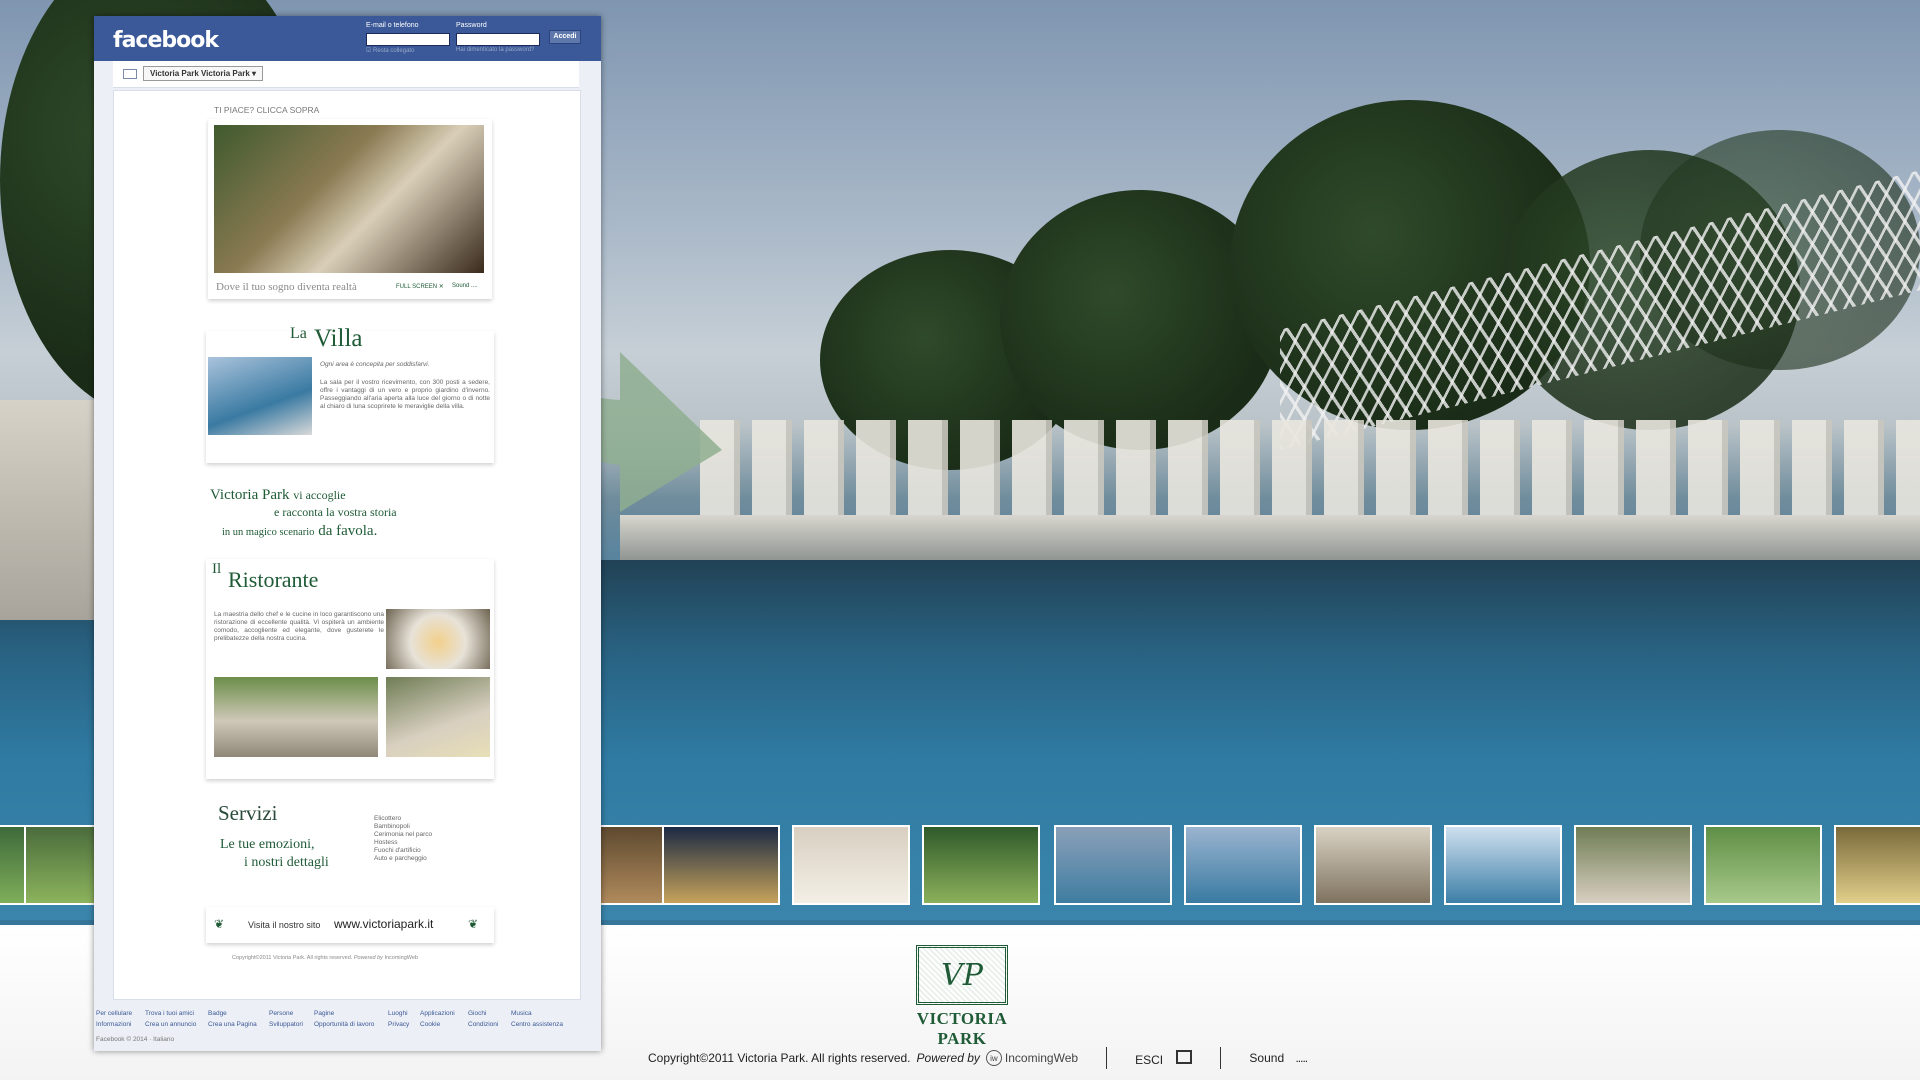  I want to click on page-selector: Victoria Park Victoria Park ▾, so click(203, 73).